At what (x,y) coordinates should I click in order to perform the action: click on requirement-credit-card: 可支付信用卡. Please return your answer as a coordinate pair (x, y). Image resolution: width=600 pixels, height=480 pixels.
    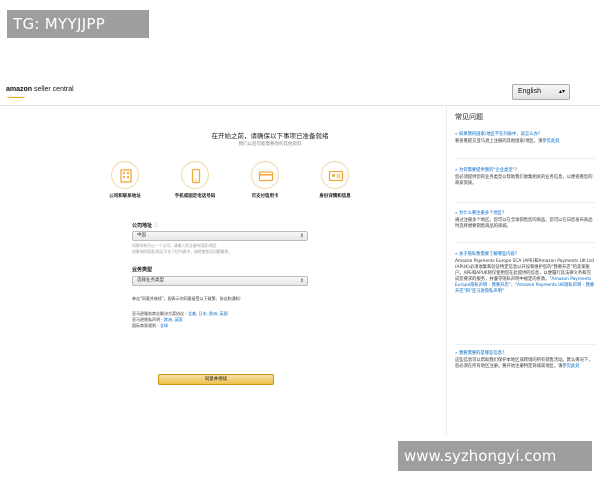
    Looking at the image, I should click on (265, 180).